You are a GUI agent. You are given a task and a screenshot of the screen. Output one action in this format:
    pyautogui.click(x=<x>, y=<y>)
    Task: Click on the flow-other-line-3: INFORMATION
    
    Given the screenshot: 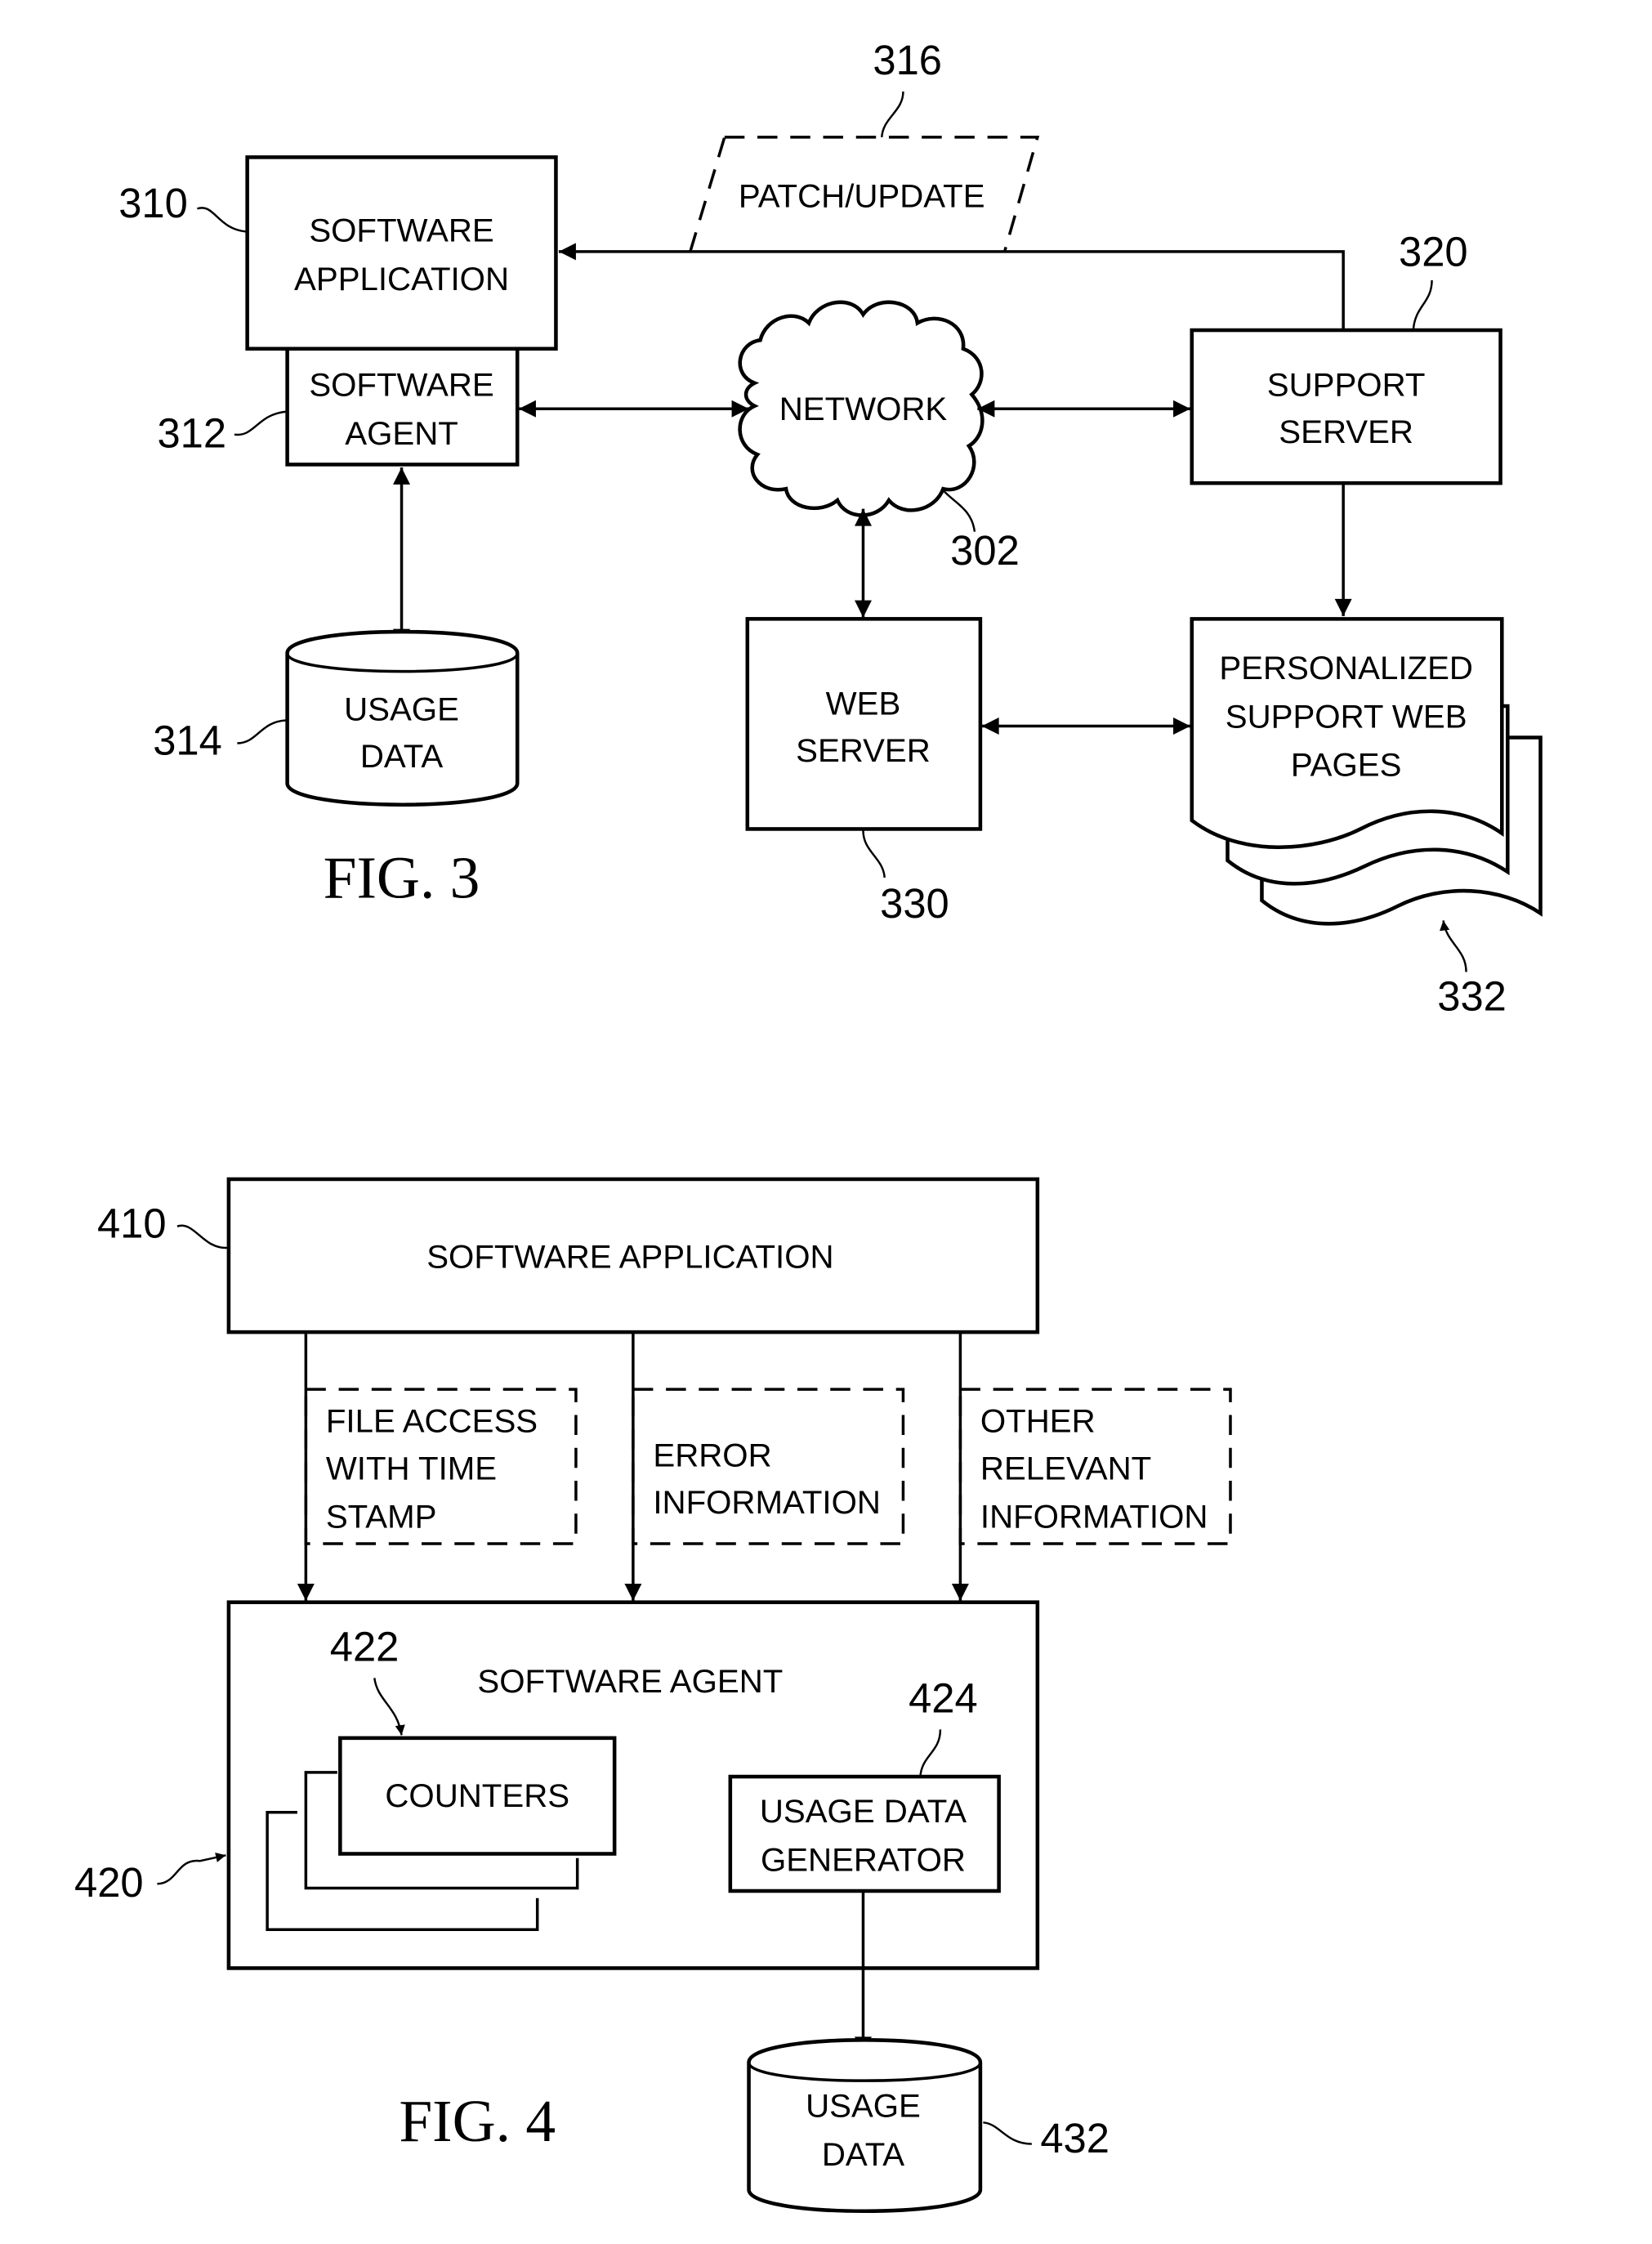 What is the action you would take?
    pyautogui.click(x=1094, y=1517)
    